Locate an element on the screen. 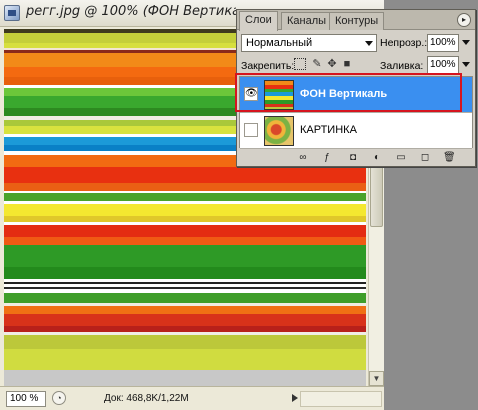 The width and height of the screenshot is (478, 410). layer-style-icon: ƒ is located at coordinates (327, 158).